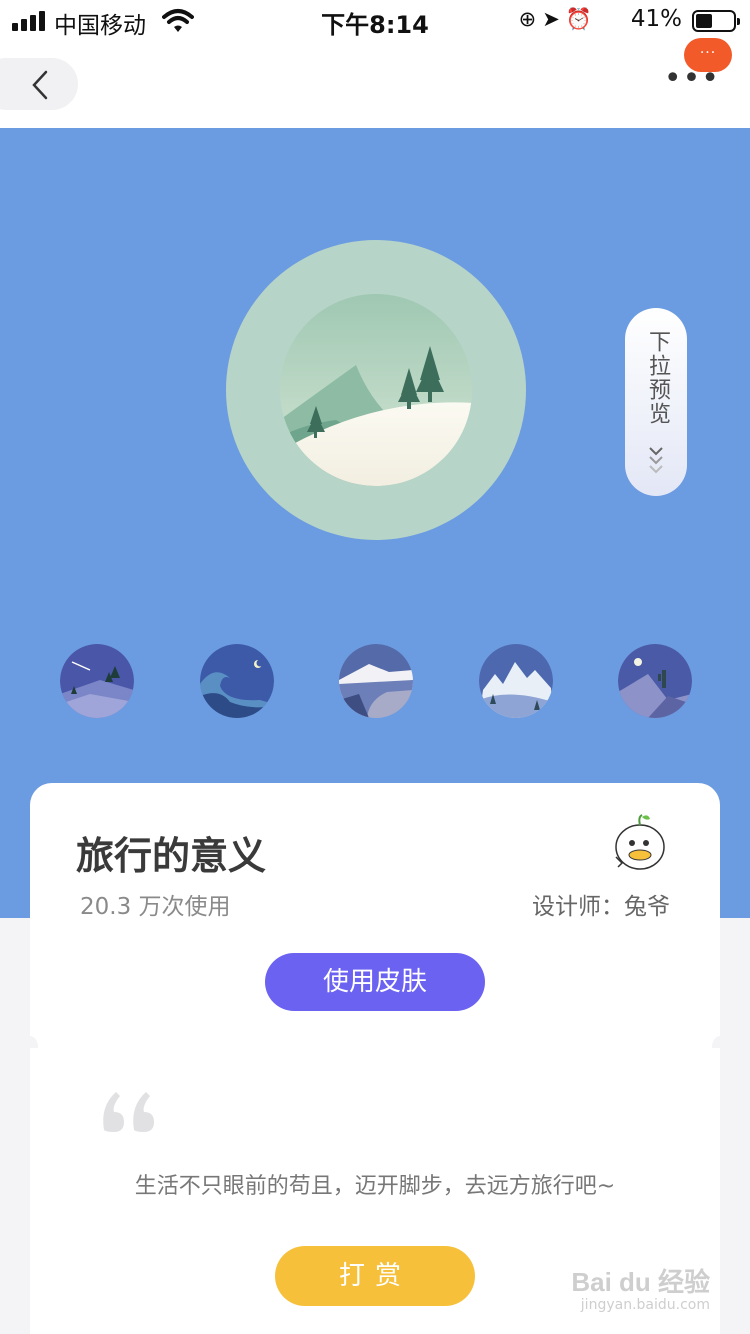 This screenshot has width=750, height=1334. Describe the element at coordinates (692, 79) in the screenshot. I see `more-dots-icon: •••` at that location.